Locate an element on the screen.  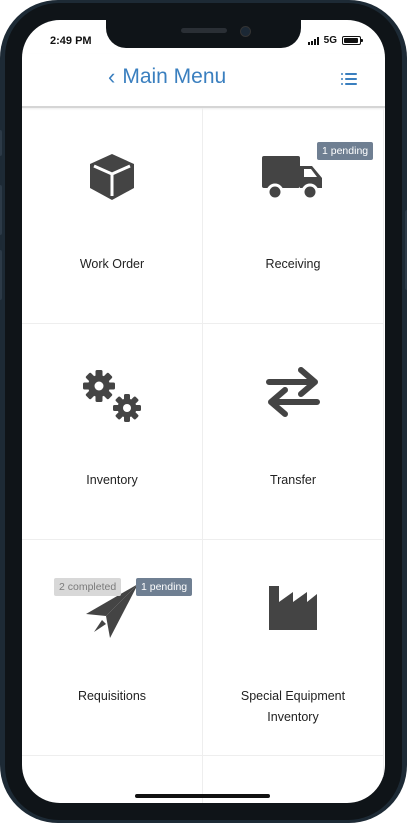
page-title: Main Menu is located at coordinates (174, 76).